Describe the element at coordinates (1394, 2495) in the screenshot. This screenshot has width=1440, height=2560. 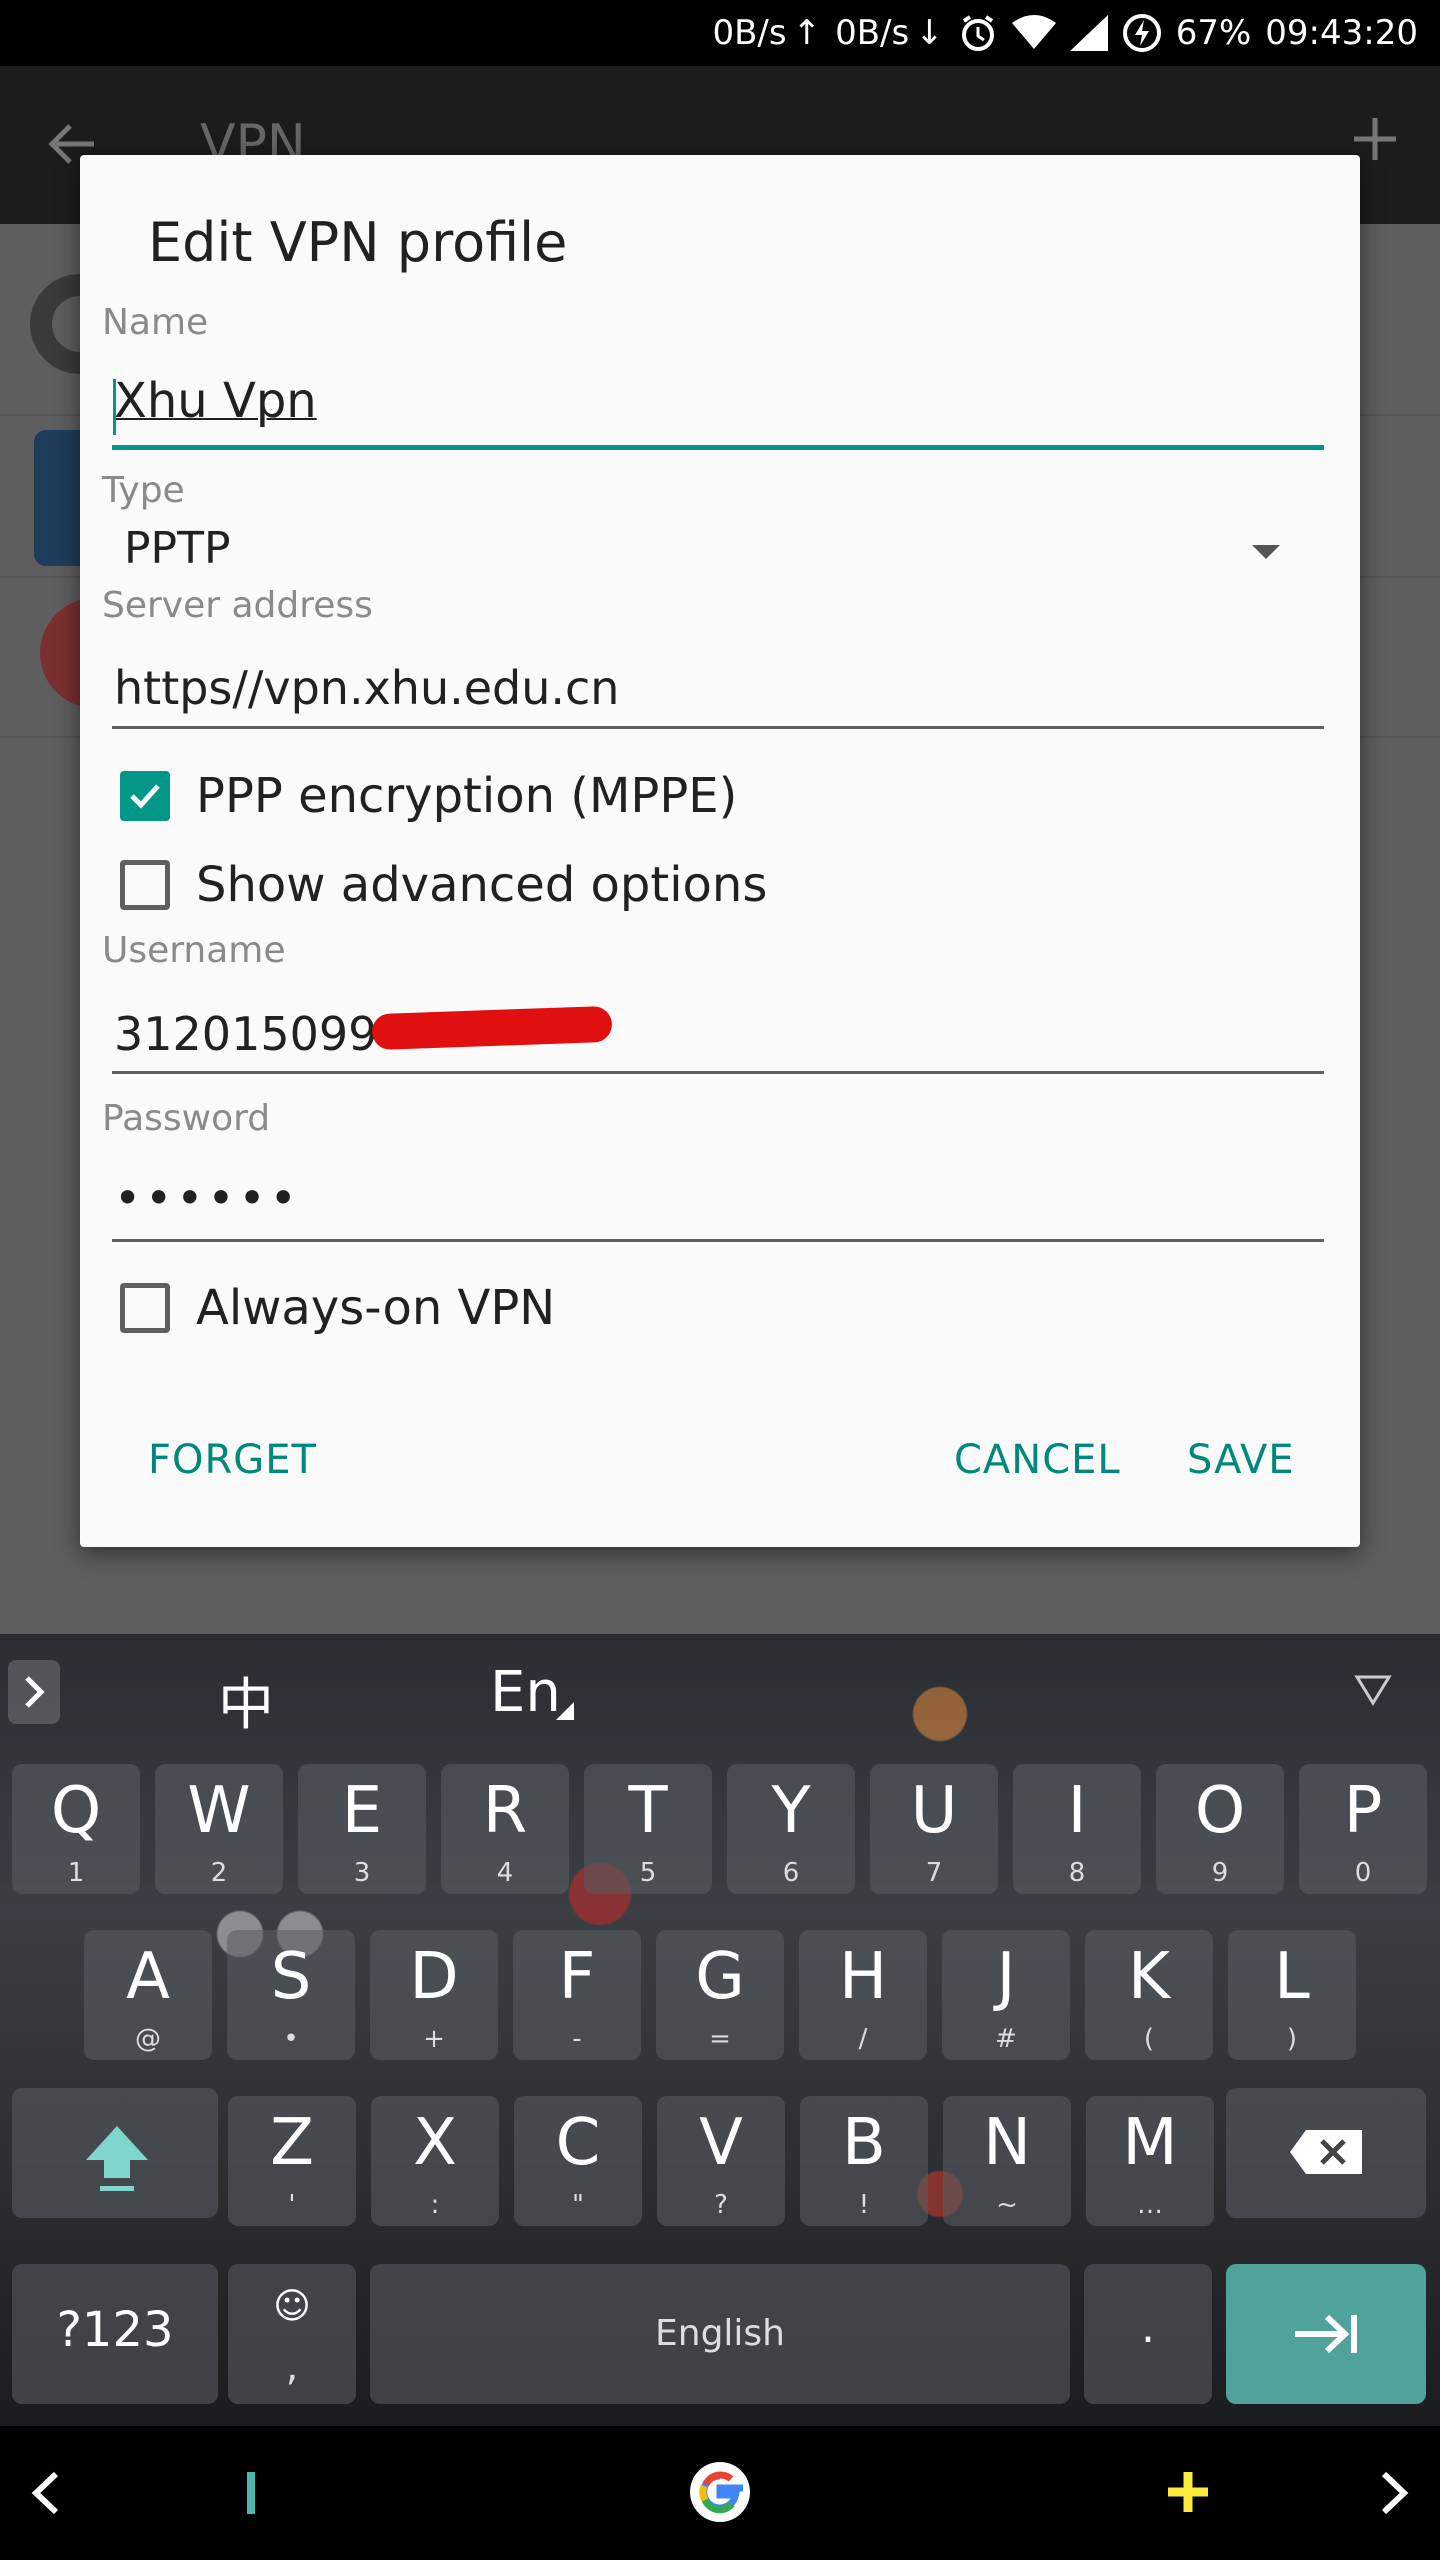
I see `nav-forward-icon` at that location.